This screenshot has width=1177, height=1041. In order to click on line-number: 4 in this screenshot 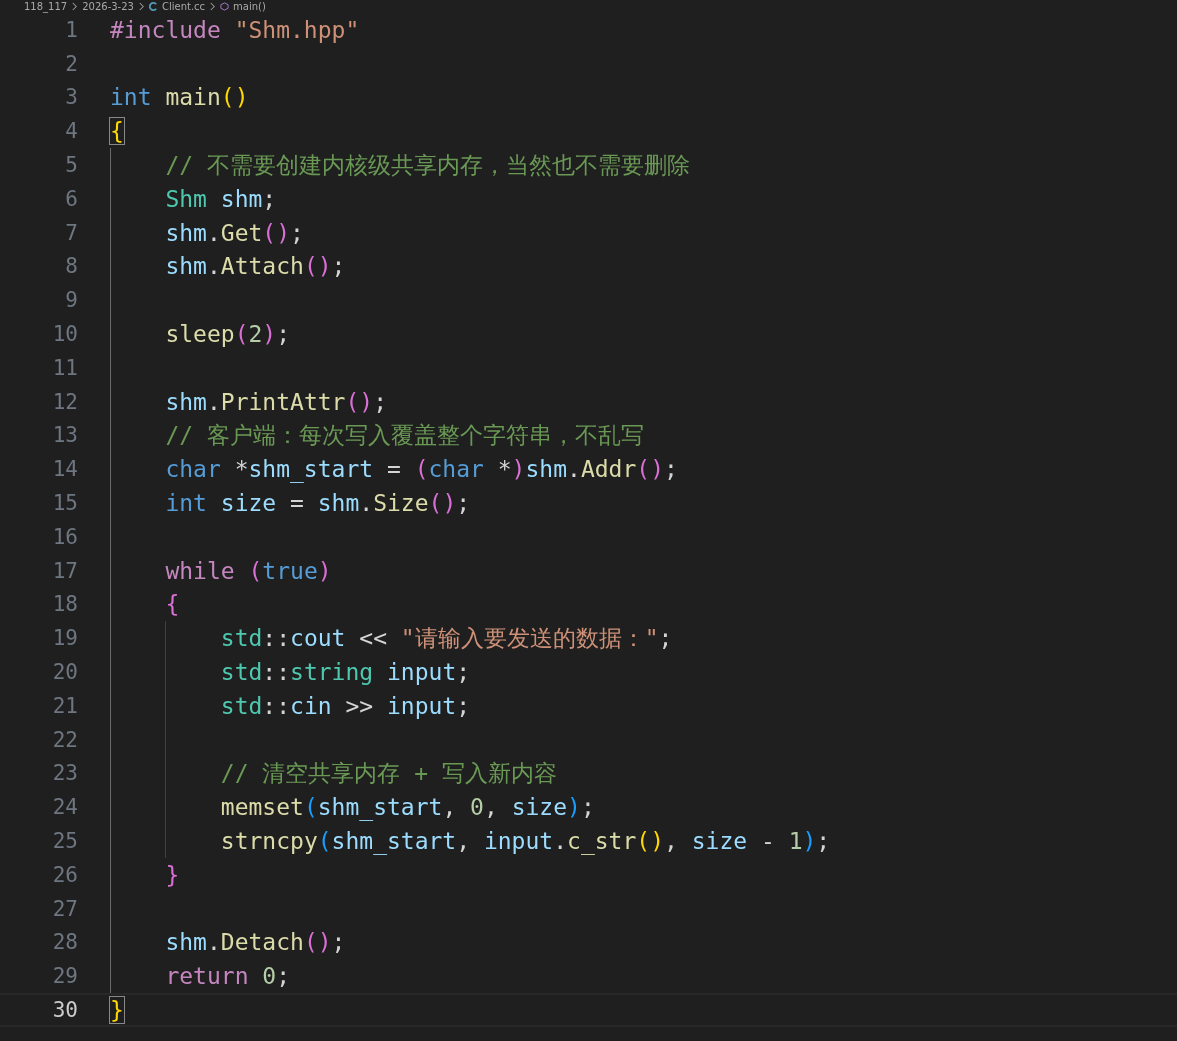, I will do `click(71, 131)`.